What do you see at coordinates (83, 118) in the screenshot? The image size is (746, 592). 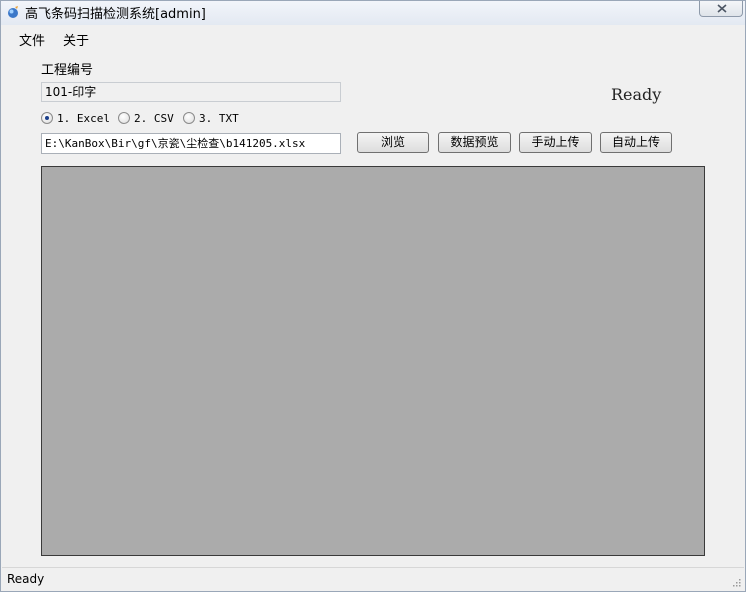 I see `radio-excel-label: 1. Excel` at bounding box center [83, 118].